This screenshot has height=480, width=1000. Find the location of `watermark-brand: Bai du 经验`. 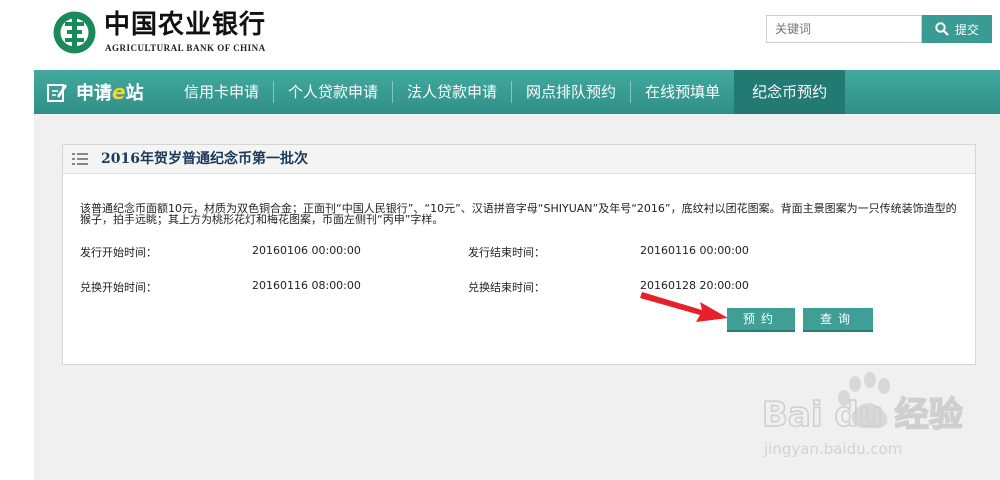

watermark-brand: Bai du 经验 is located at coordinates (862, 415).